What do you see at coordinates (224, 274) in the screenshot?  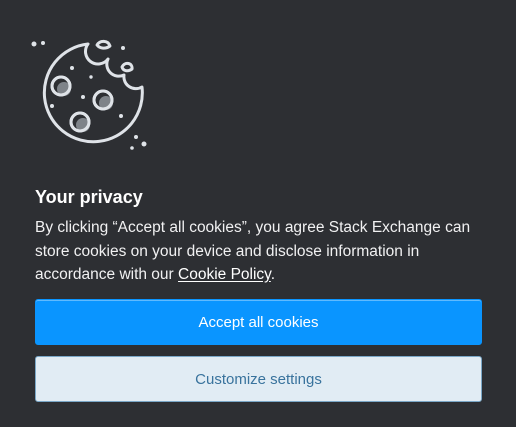 I see `cookie-policy-link: Cookie Policy` at bounding box center [224, 274].